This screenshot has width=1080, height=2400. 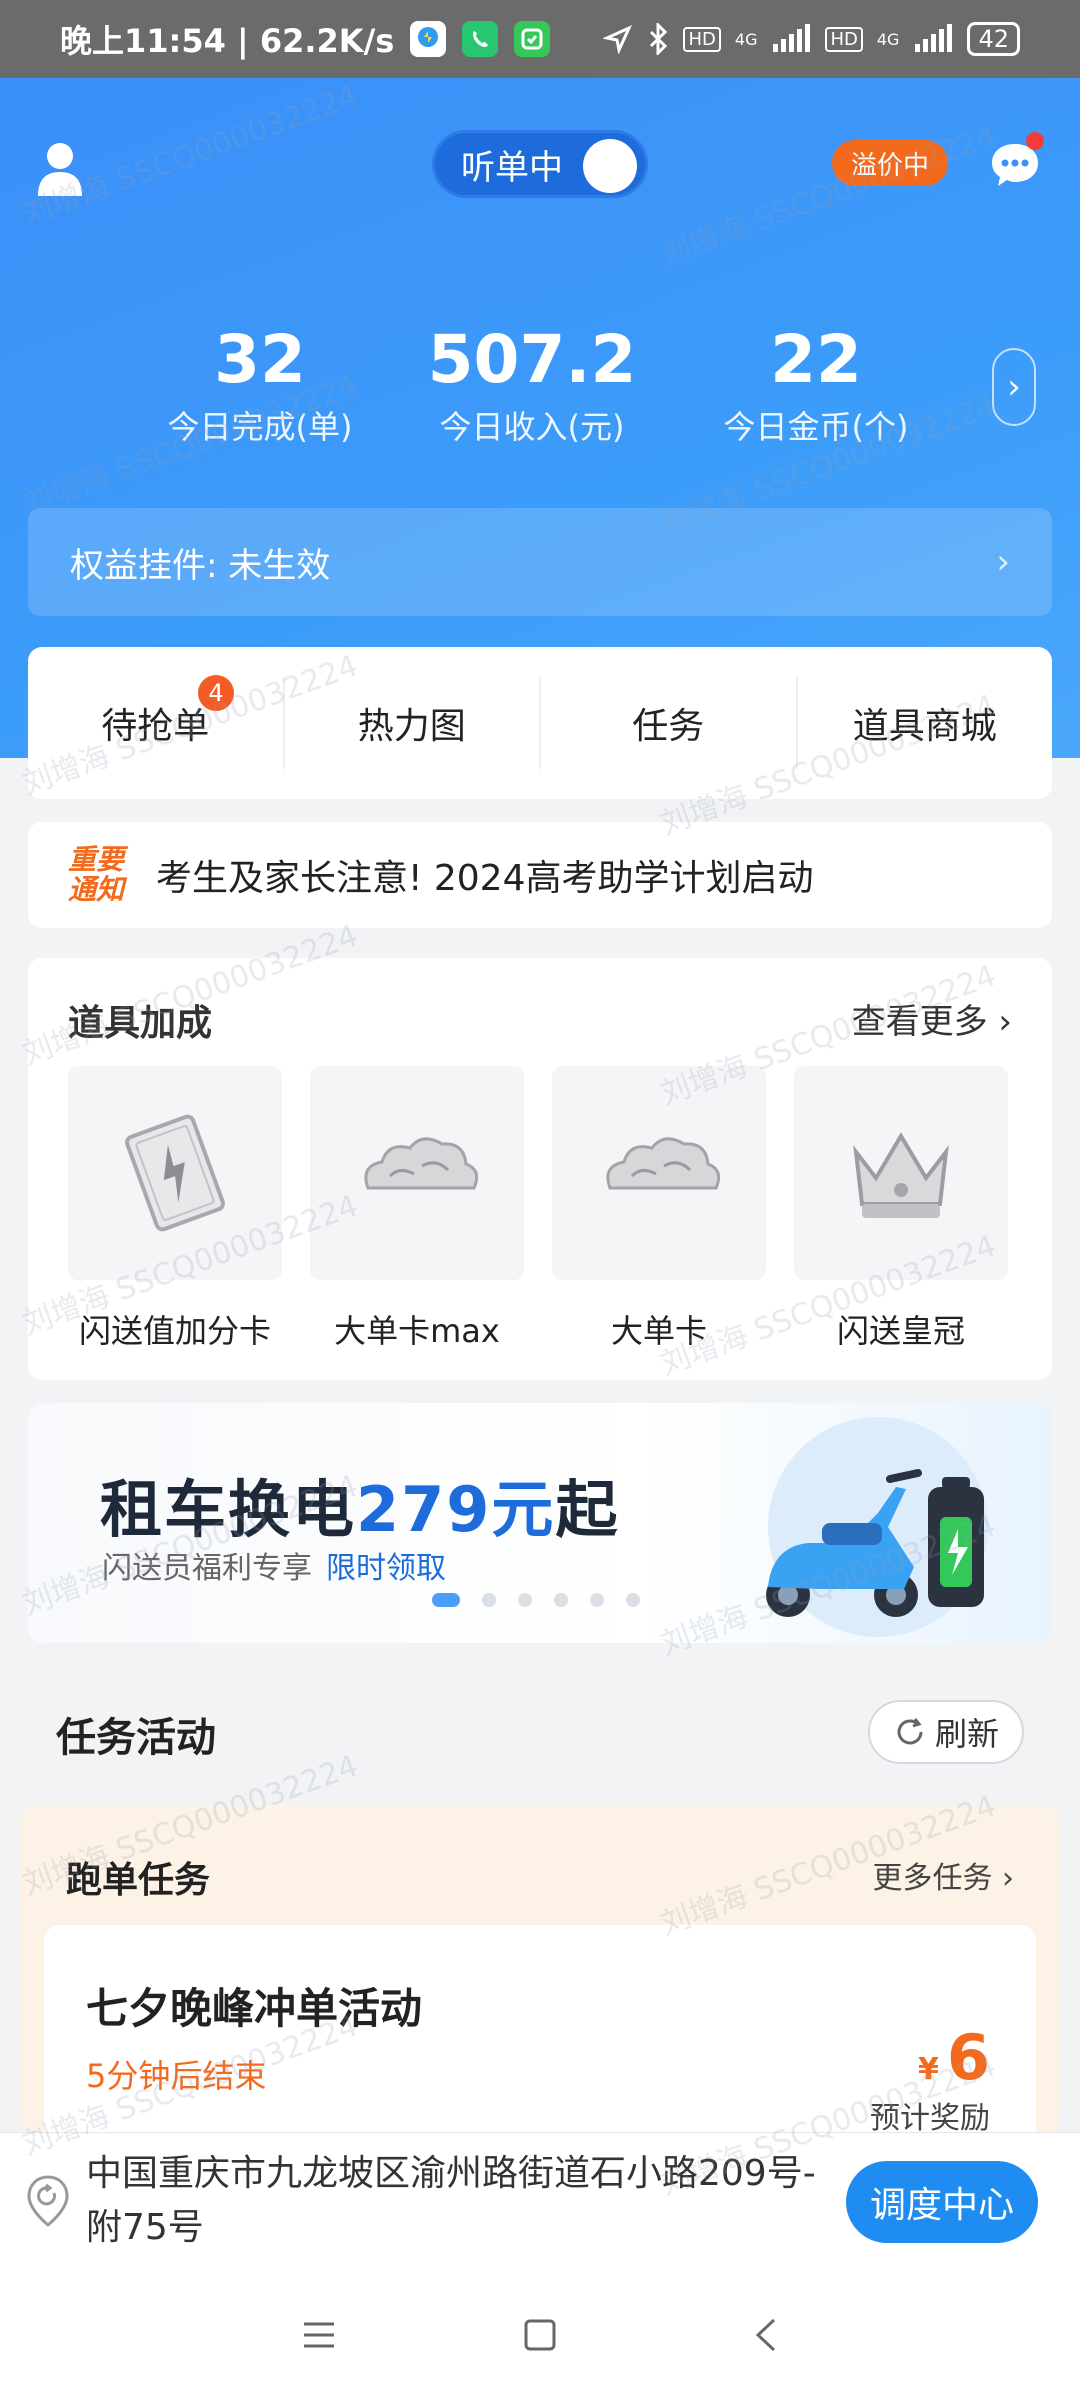 I want to click on prop-item: 闪送值加分卡, so click(x=175, y=1209).